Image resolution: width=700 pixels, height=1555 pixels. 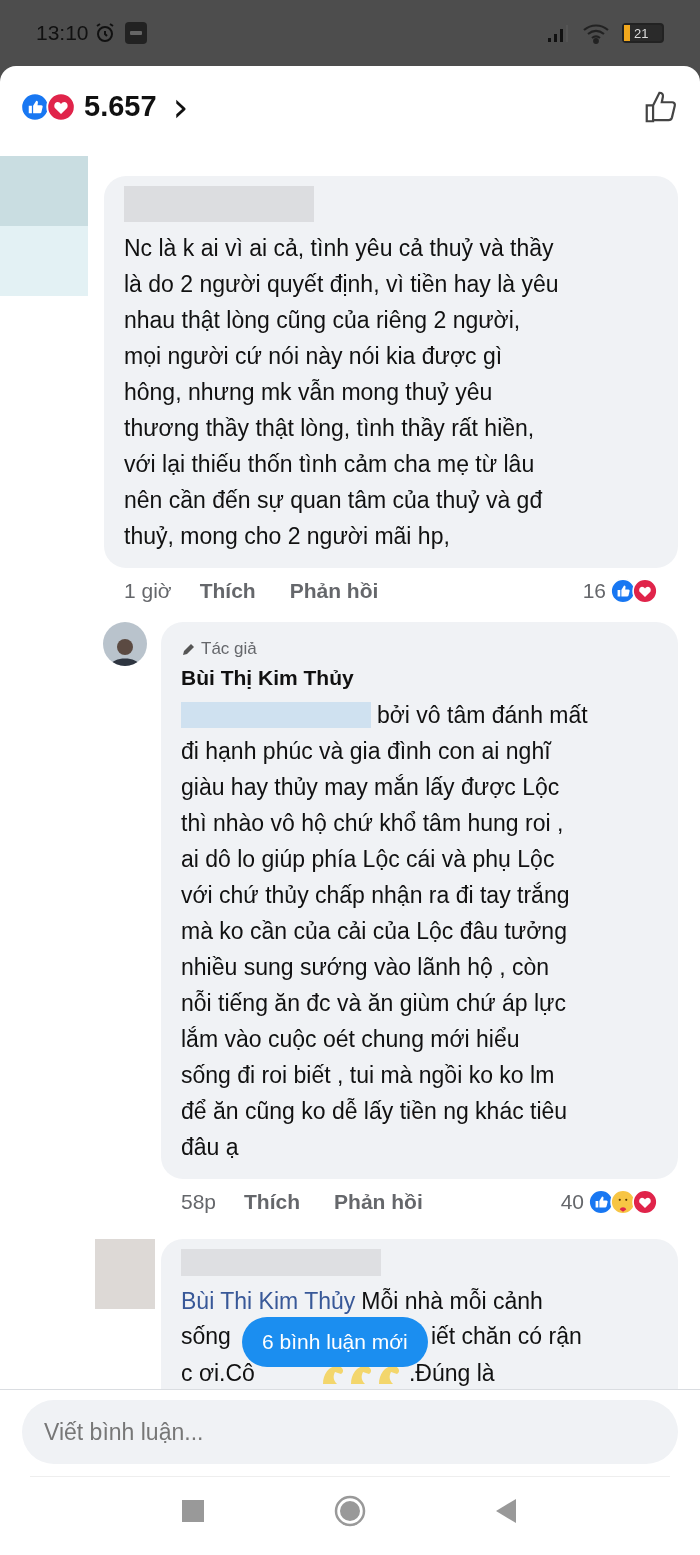 I want to click on wifi-icon, so click(x=596, y=33).